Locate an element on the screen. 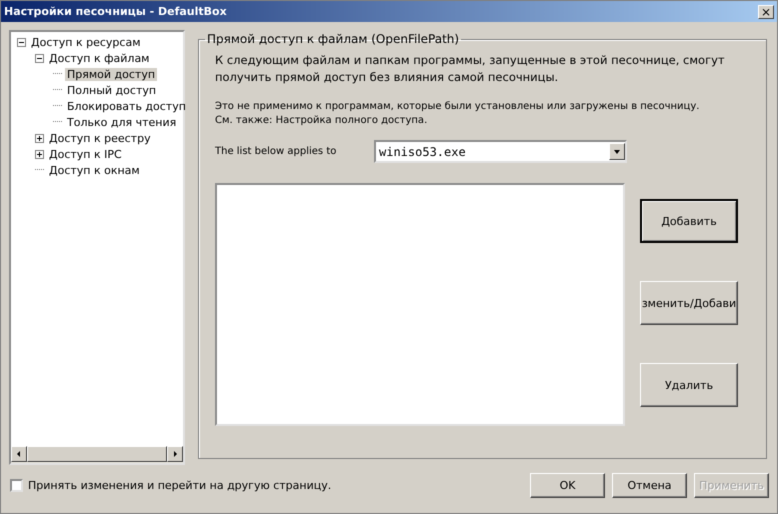 Image resolution: width=778 pixels, height=514 pixels. tree-item: Доступ к IPC is located at coordinates (85, 154).